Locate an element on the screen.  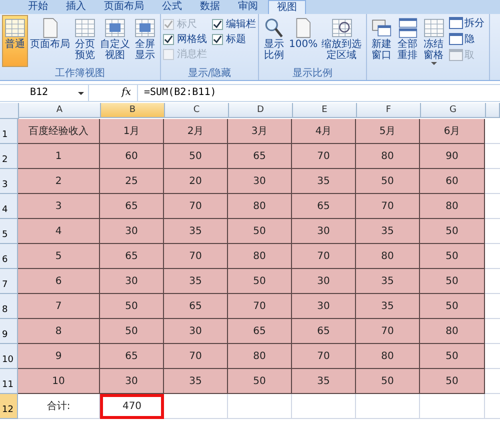
row-header: 4 is located at coordinates (9, 206).